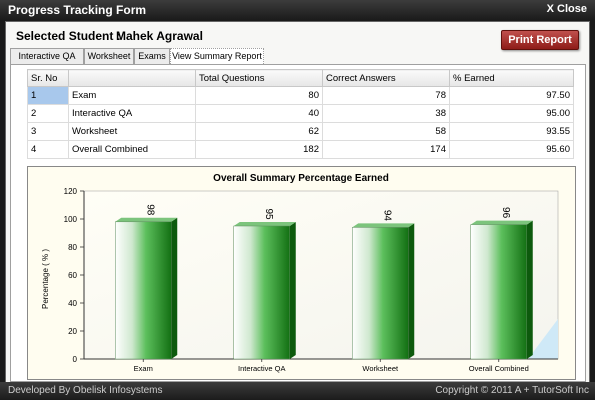 Image resolution: width=595 pixels, height=400 pixels. What do you see at coordinates (132, 149) in the screenshot?
I see `cell-name: Overall Combined` at bounding box center [132, 149].